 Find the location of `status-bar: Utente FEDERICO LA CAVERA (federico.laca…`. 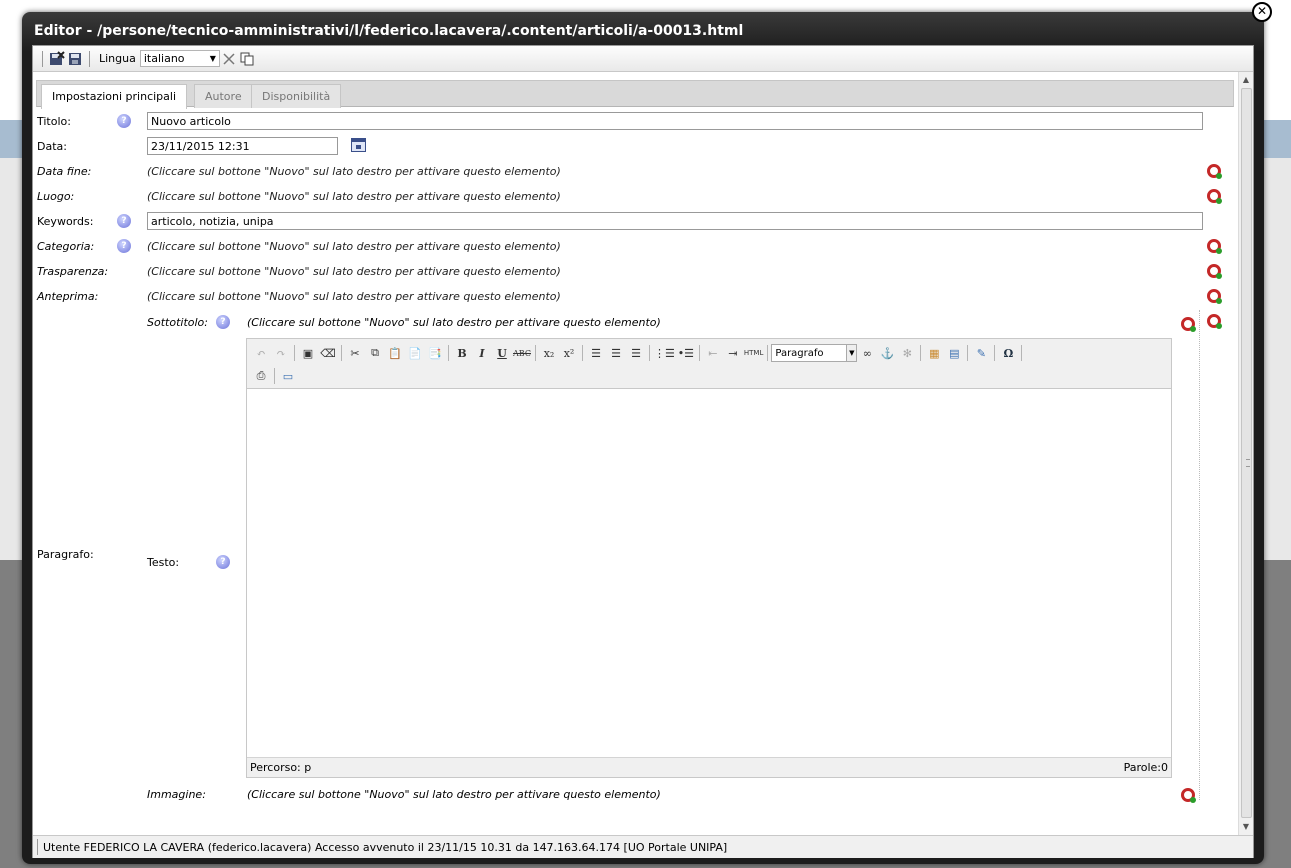

status-bar: Utente FEDERICO LA CAVERA (federico.laca… is located at coordinates (643, 846).